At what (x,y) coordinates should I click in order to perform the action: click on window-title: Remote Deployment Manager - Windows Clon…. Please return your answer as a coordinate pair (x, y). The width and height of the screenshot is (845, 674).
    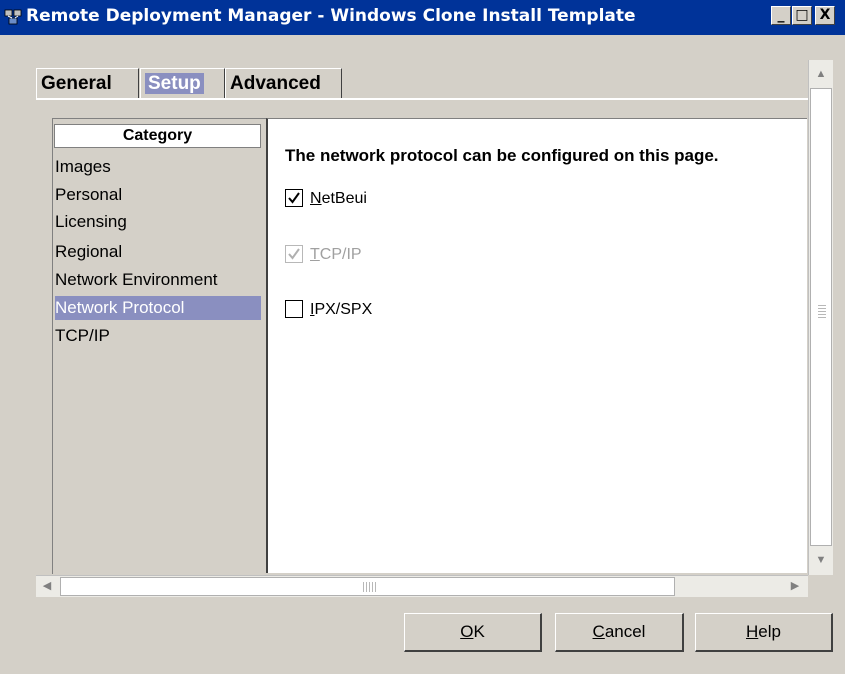
    Looking at the image, I should click on (331, 16).